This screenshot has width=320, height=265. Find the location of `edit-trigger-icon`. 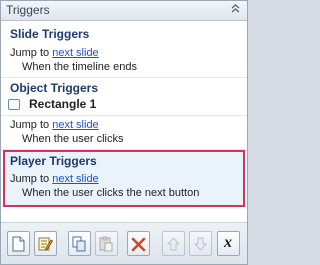

edit-trigger-icon is located at coordinates (45, 244).